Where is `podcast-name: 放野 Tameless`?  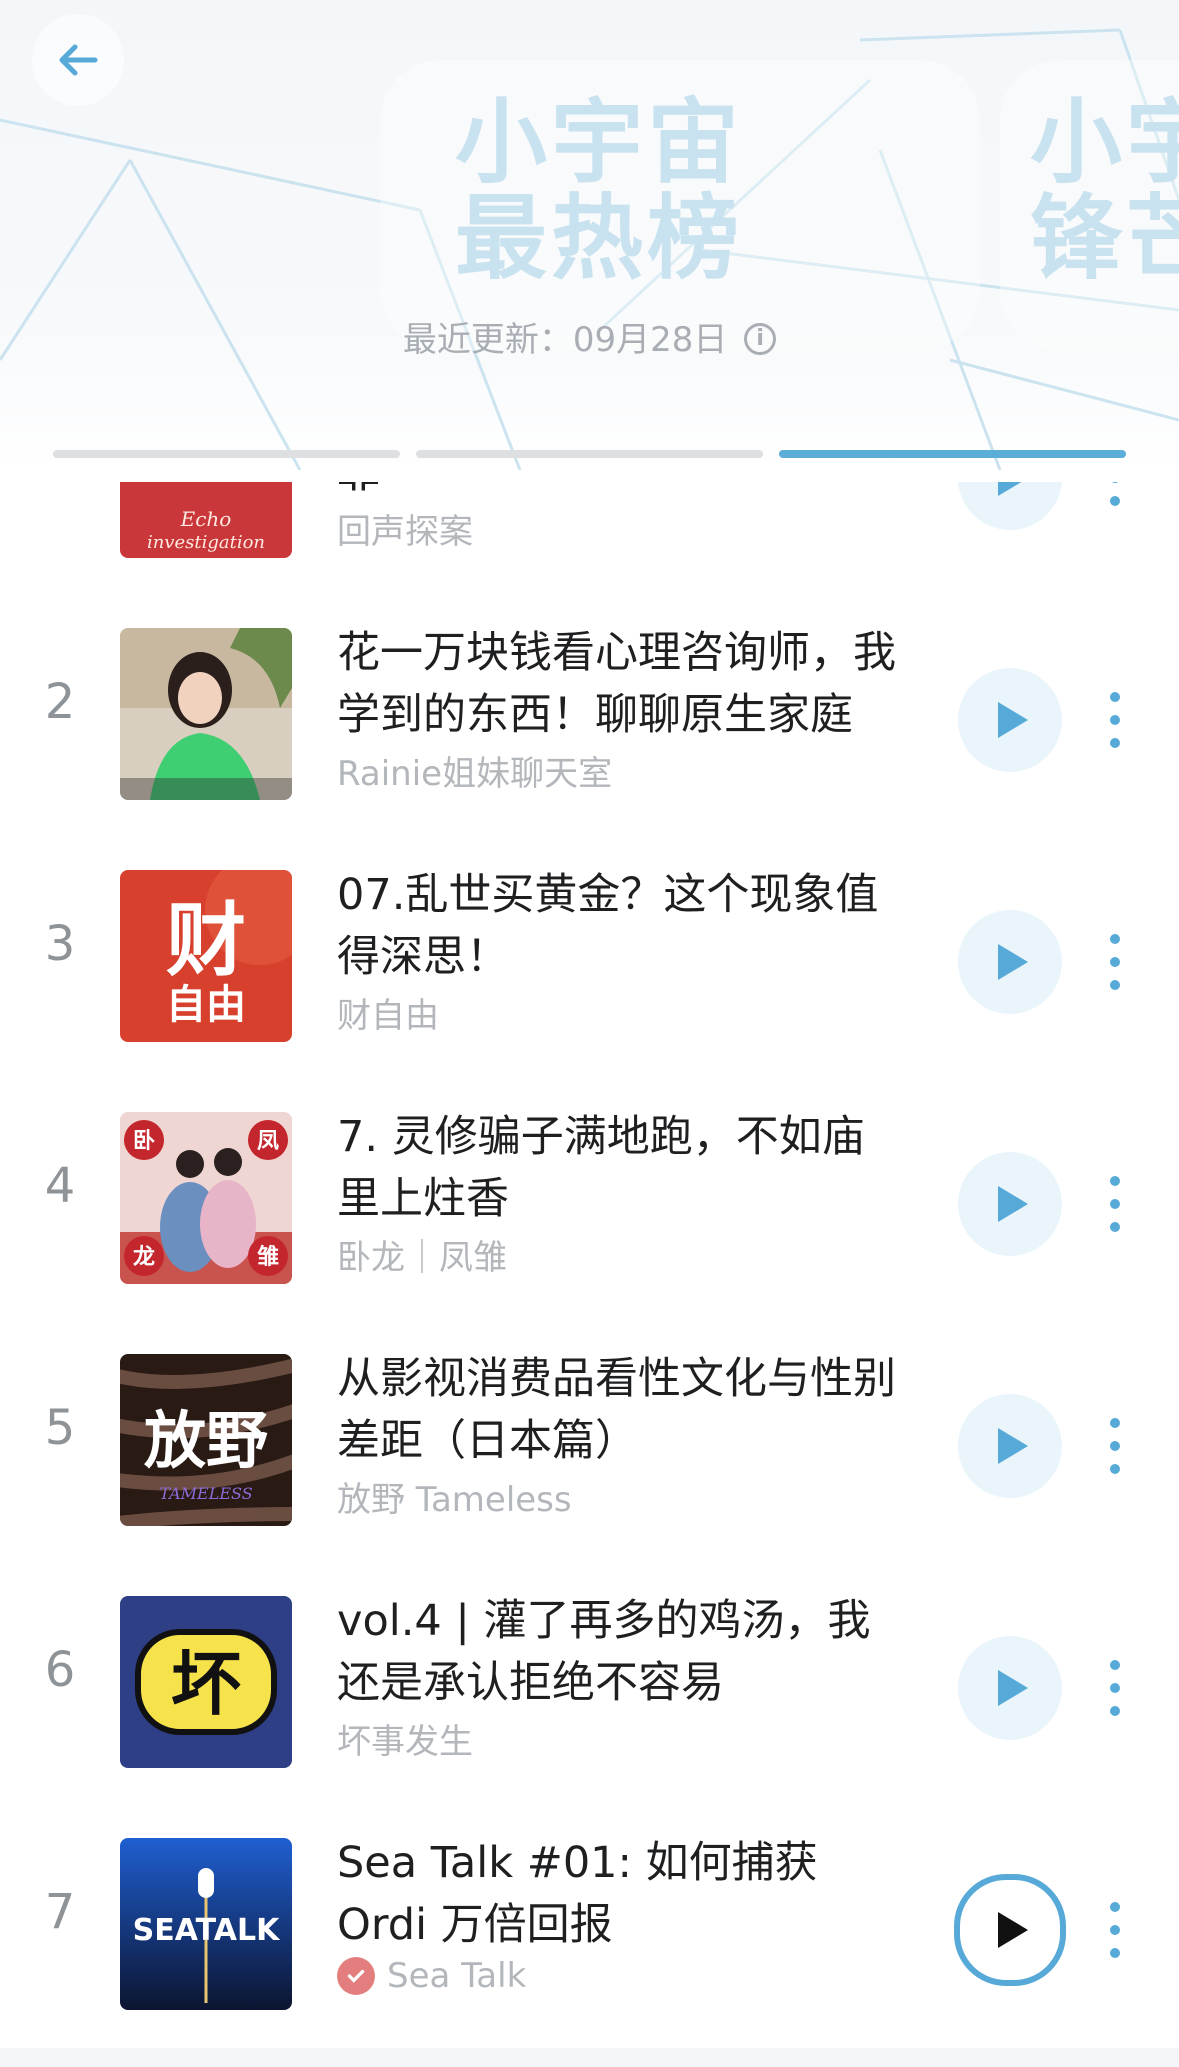 podcast-name: 放野 Tameless is located at coordinates (454, 1496).